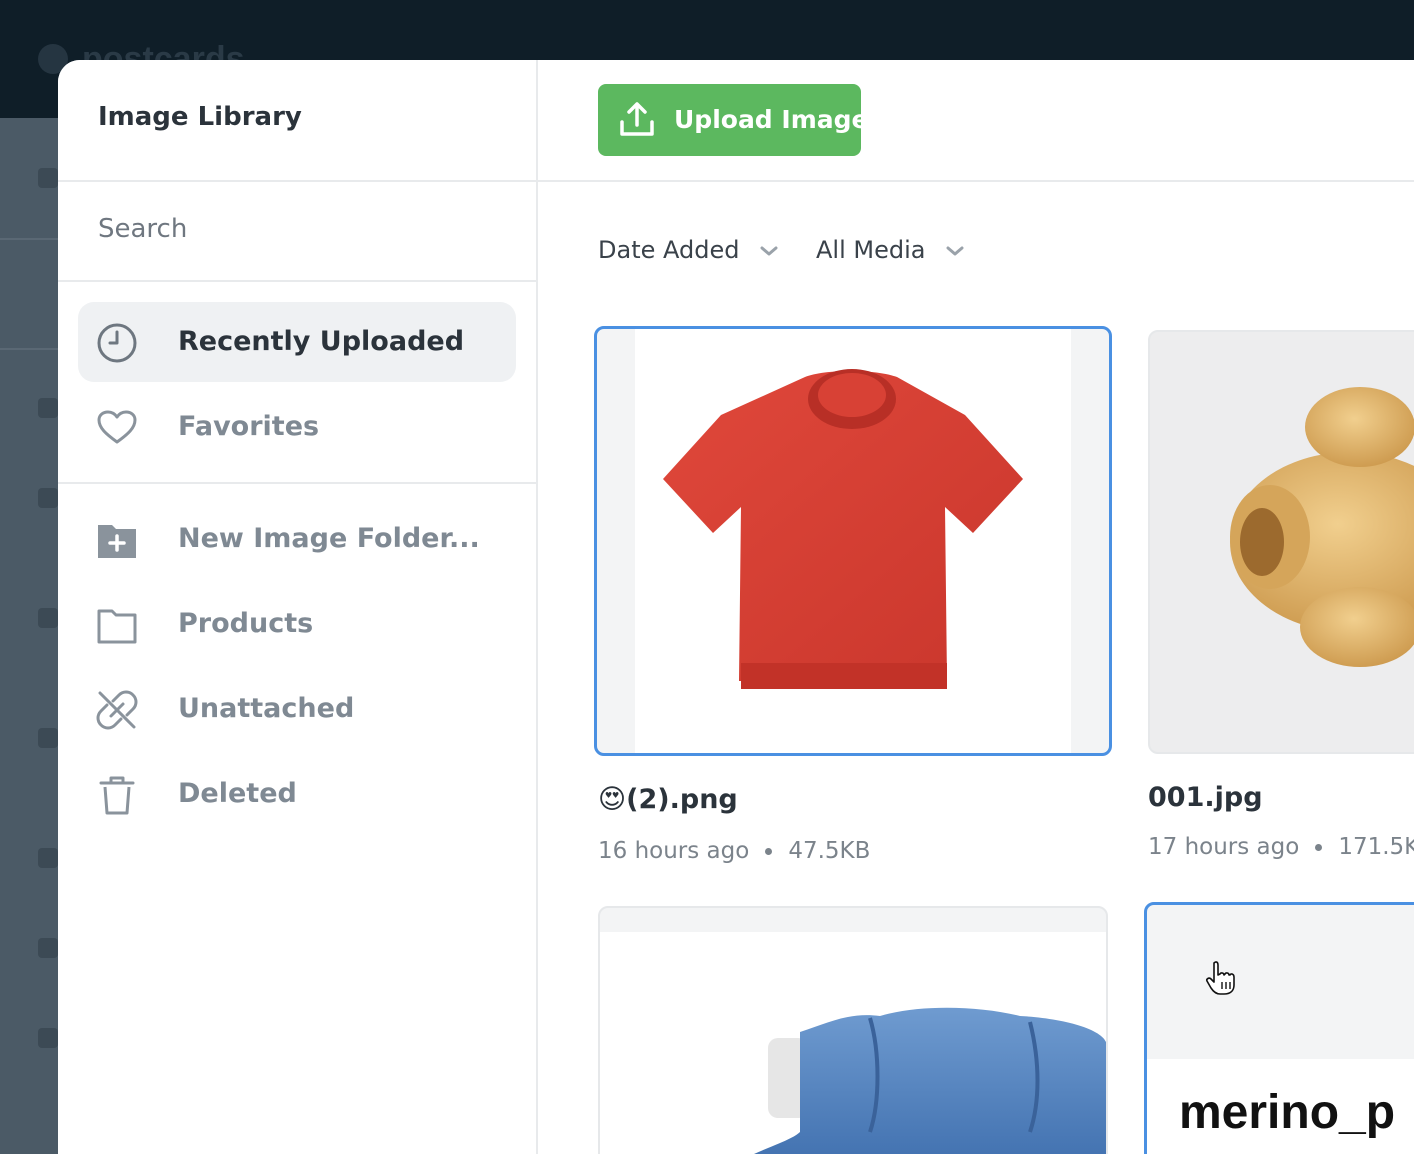 The height and width of the screenshot is (1154, 1414). I want to click on image-time: 16 hours ago, so click(674, 851).